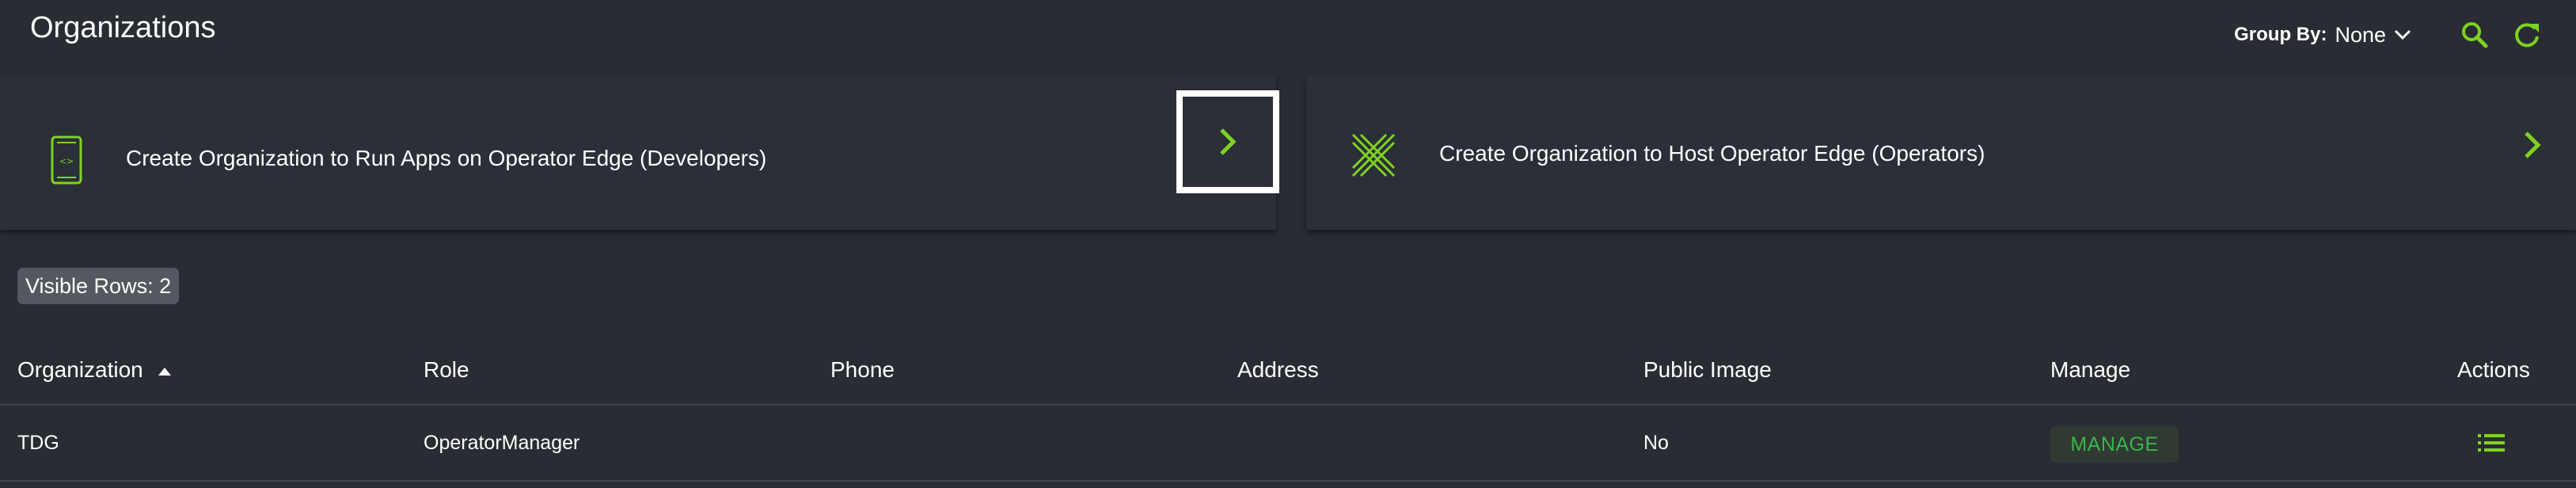  Describe the element at coordinates (2402, 34) in the screenshot. I see `chevron-down-icon` at that location.